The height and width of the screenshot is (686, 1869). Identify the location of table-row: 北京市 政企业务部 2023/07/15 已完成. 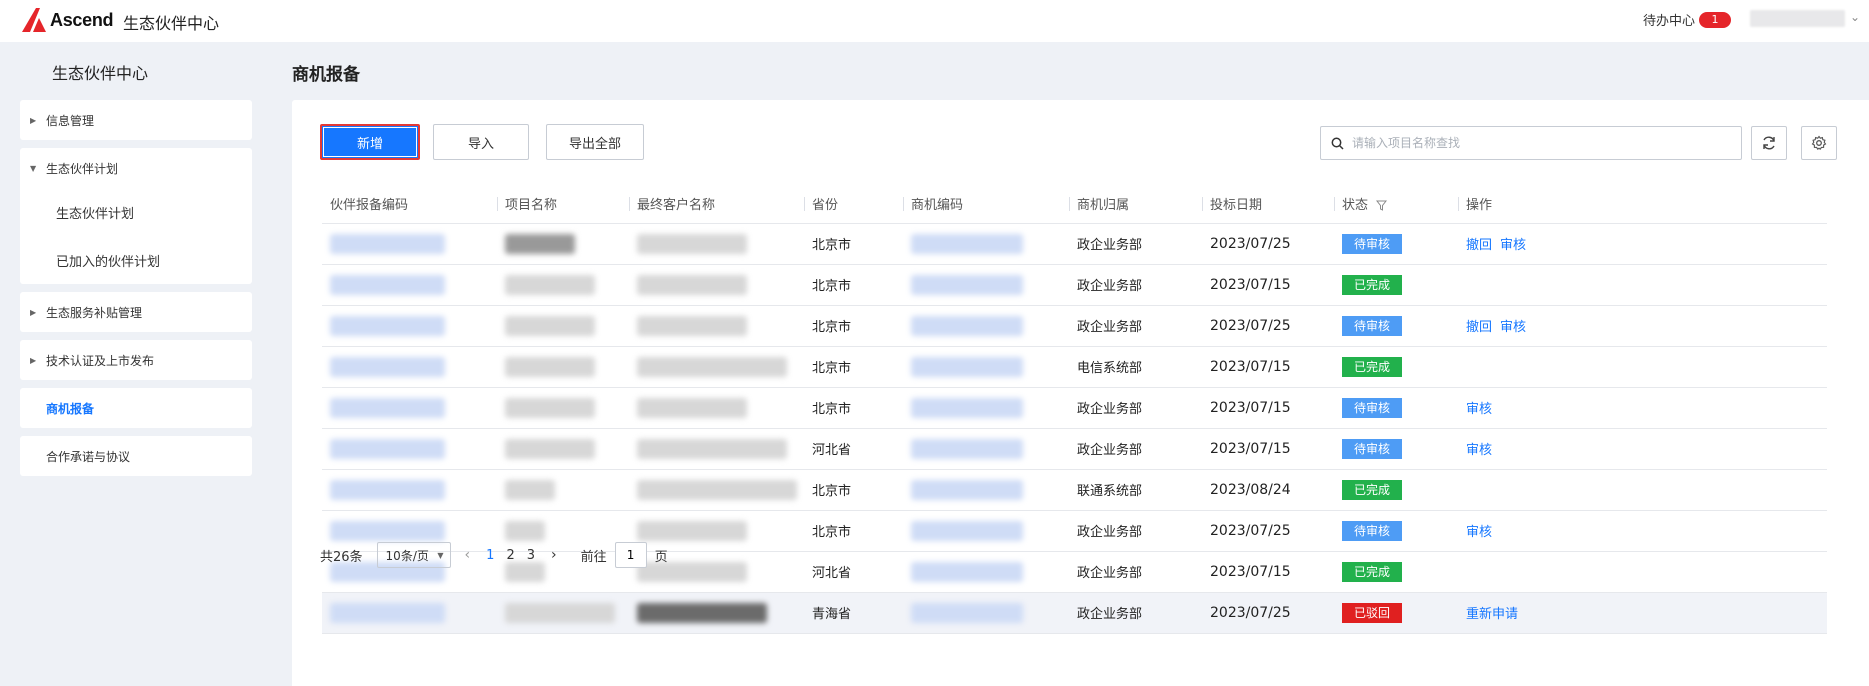
(1074, 285).